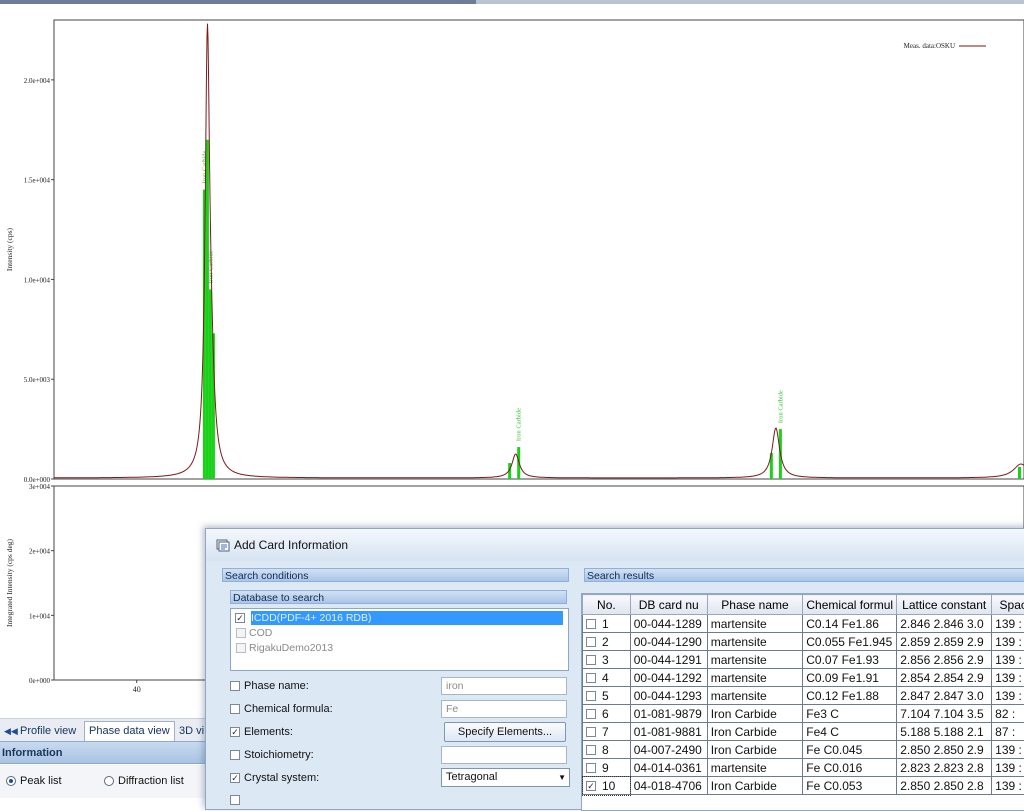 The height and width of the screenshot is (811, 1024). Describe the element at coordinates (615, 545) in the screenshot. I see `dialog-title-bar: Add Card Information` at that location.